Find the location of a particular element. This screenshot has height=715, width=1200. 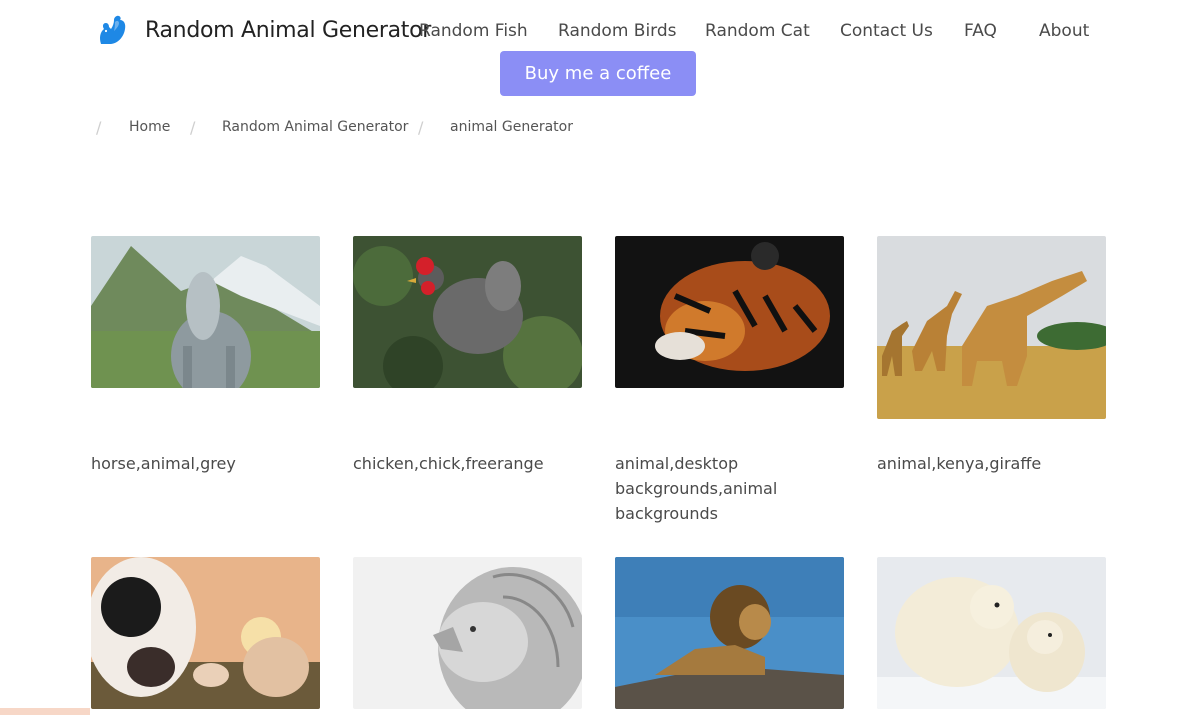

nav-random-fish: Random Fish is located at coordinates (473, 31).